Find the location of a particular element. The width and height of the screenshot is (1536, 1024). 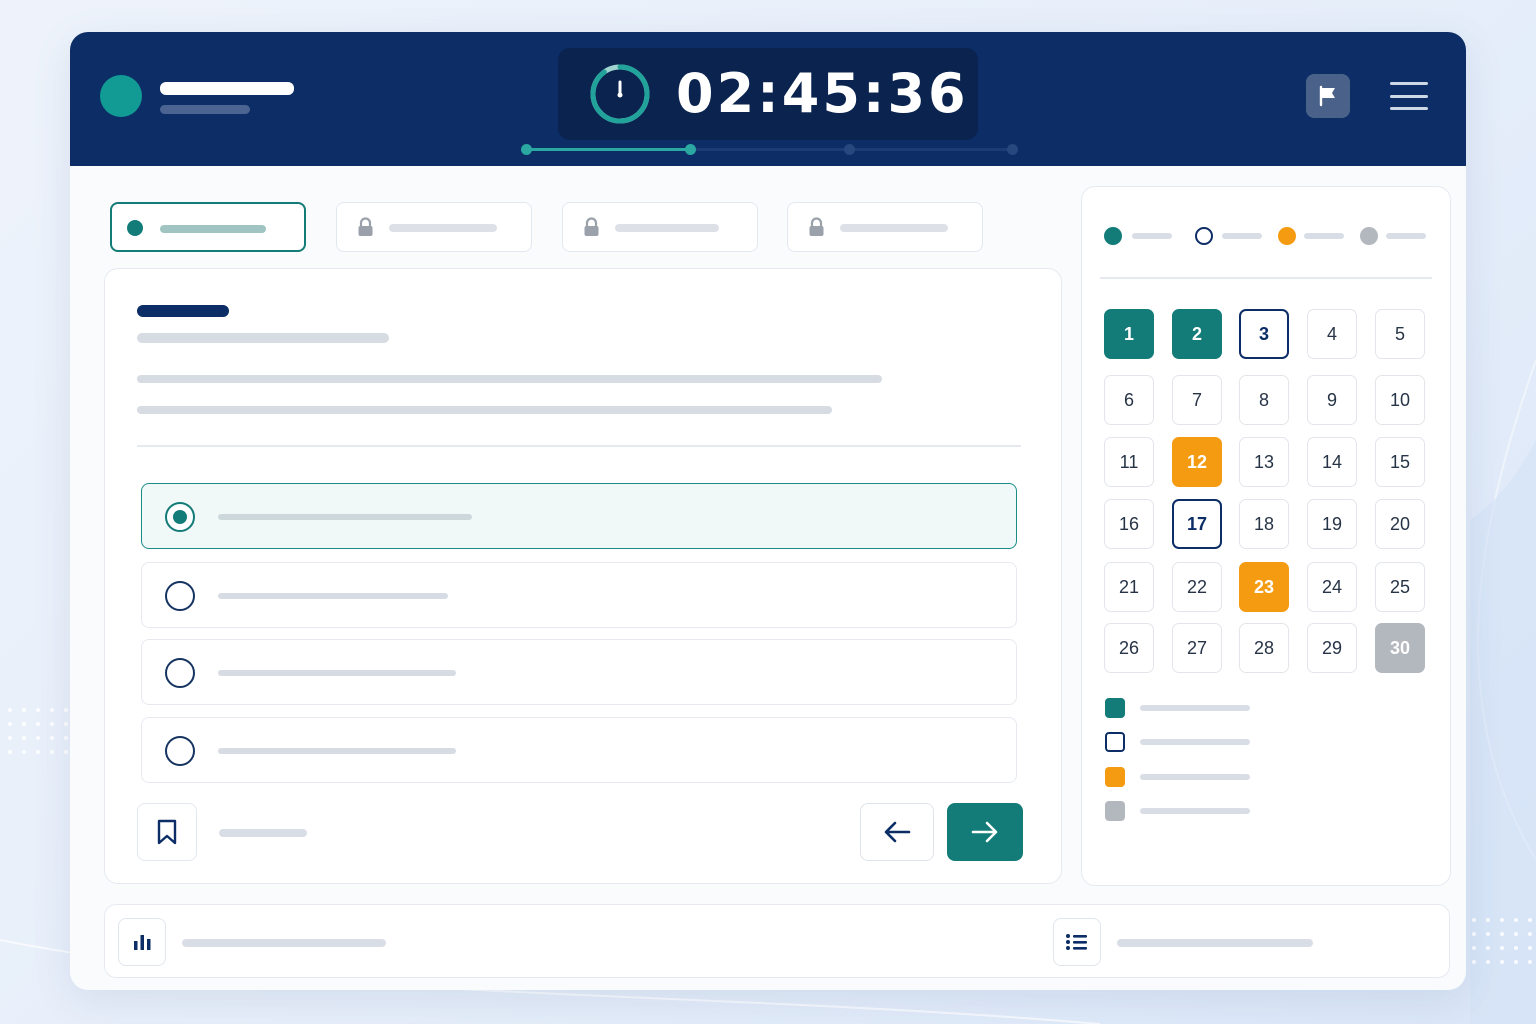

flag-question-button is located at coordinates (1328, 96).